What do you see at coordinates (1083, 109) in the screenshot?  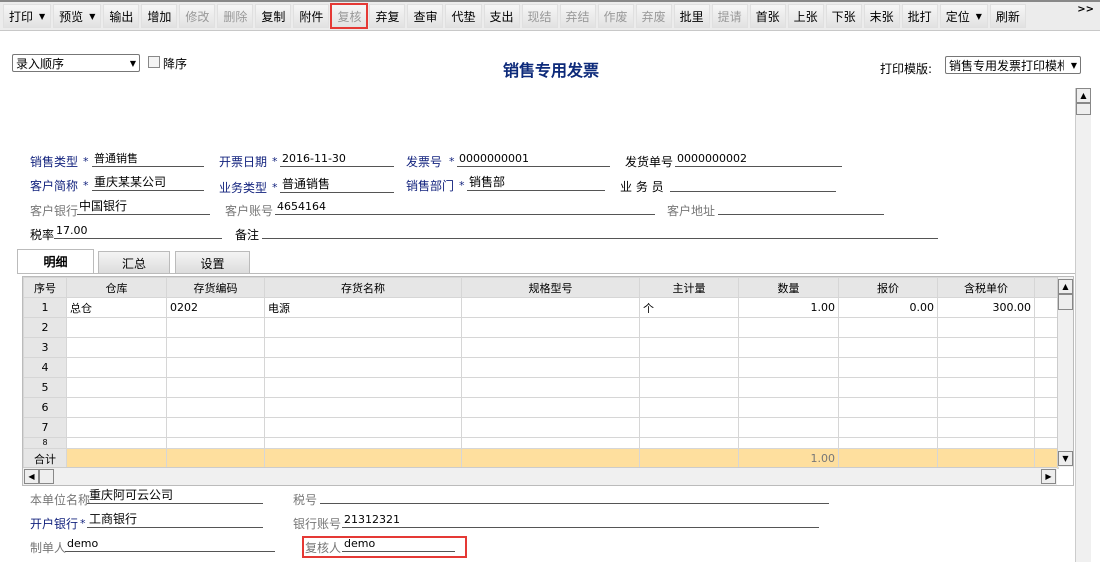 I see `scroll-thumb` at bounding box center [1083, 109].